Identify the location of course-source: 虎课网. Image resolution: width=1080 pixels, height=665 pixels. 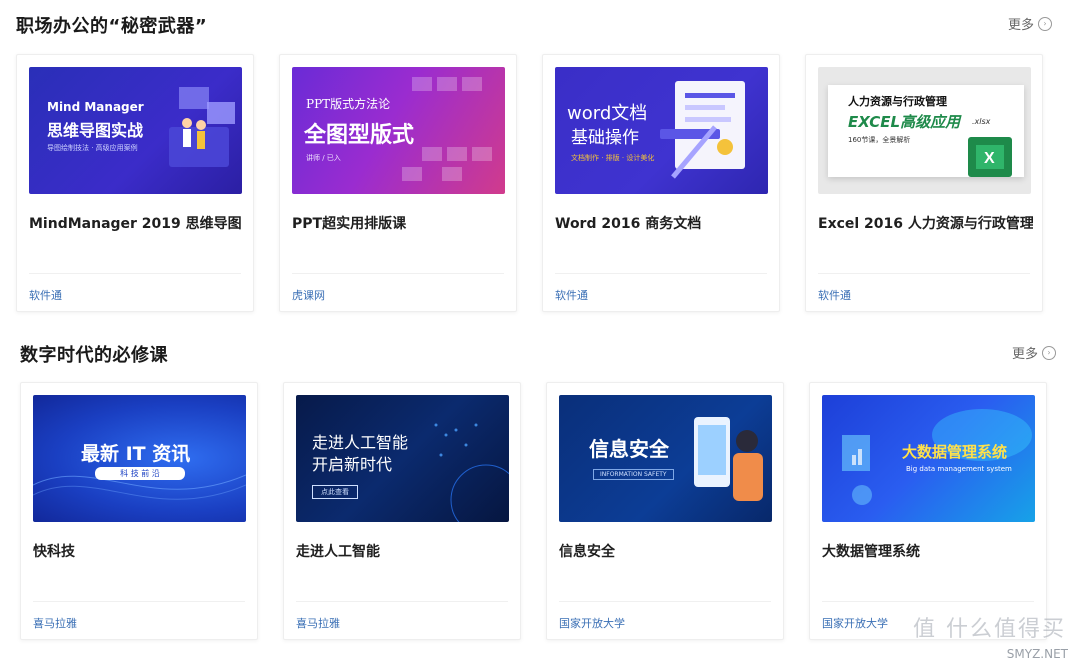
(308, 295).